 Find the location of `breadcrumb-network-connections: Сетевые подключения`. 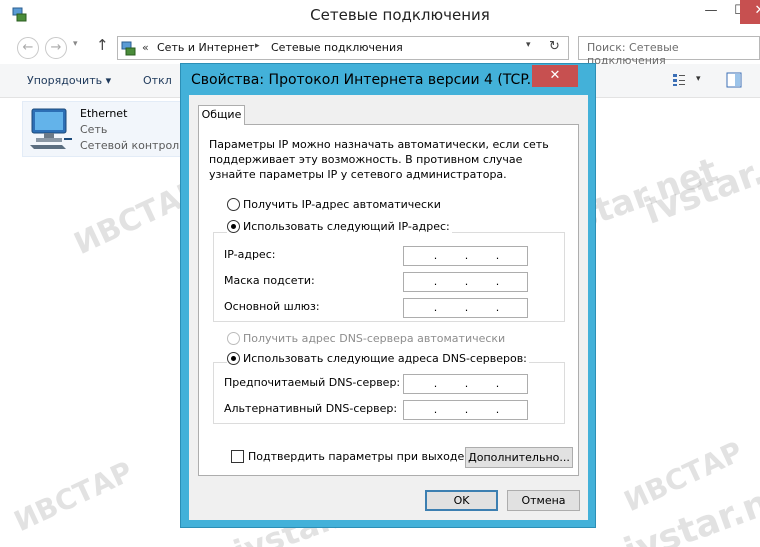

breadcrumb-network-connections: Сетевые подключения is located at coordinates (337, 47).